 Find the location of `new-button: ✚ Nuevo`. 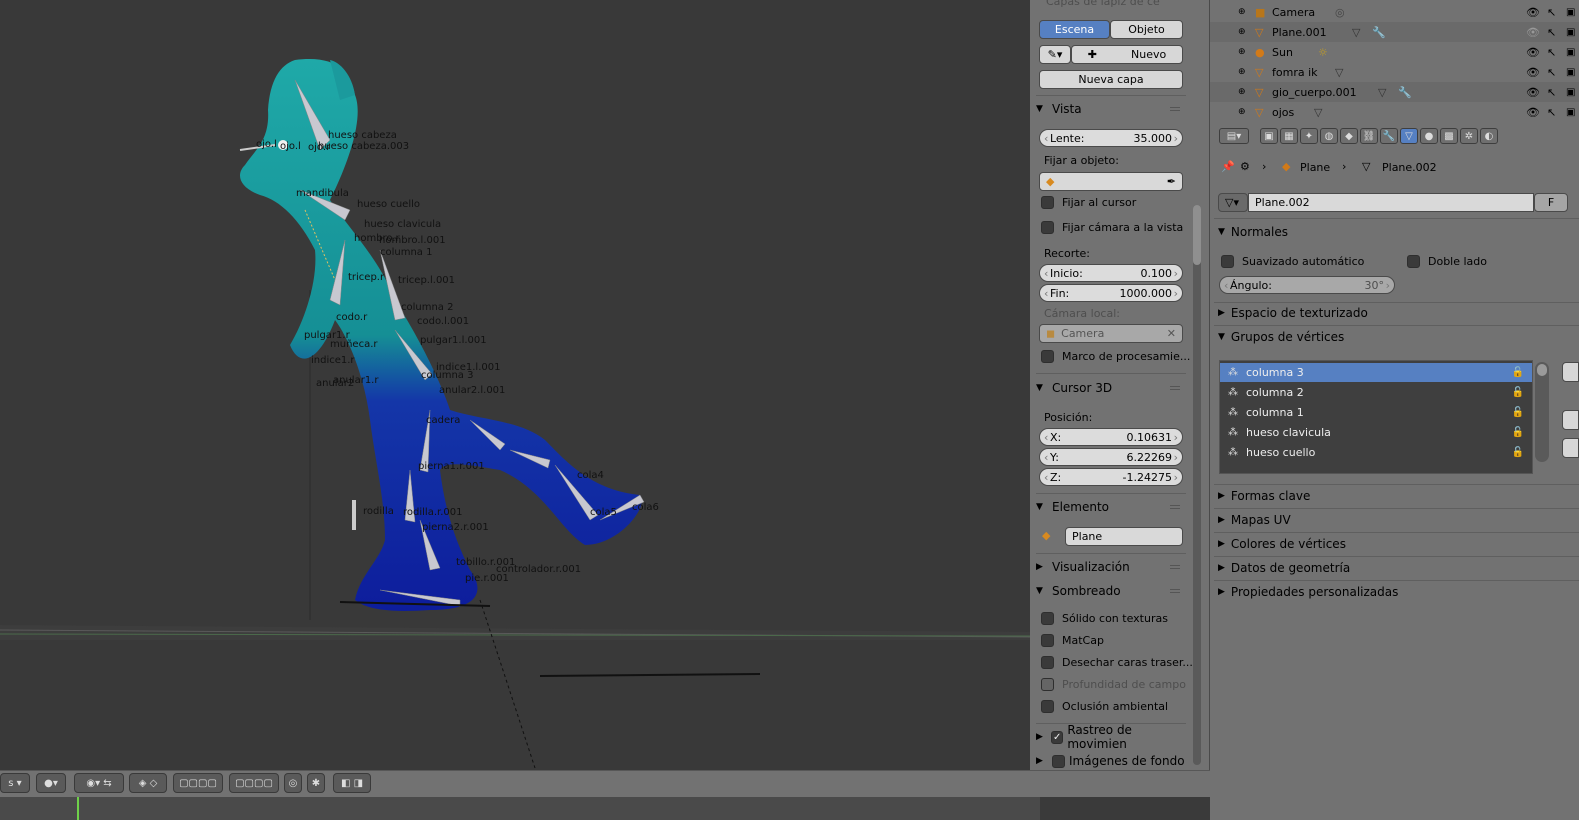

new-button: ✚ Nuevo is located at coordinates (1127, 54).